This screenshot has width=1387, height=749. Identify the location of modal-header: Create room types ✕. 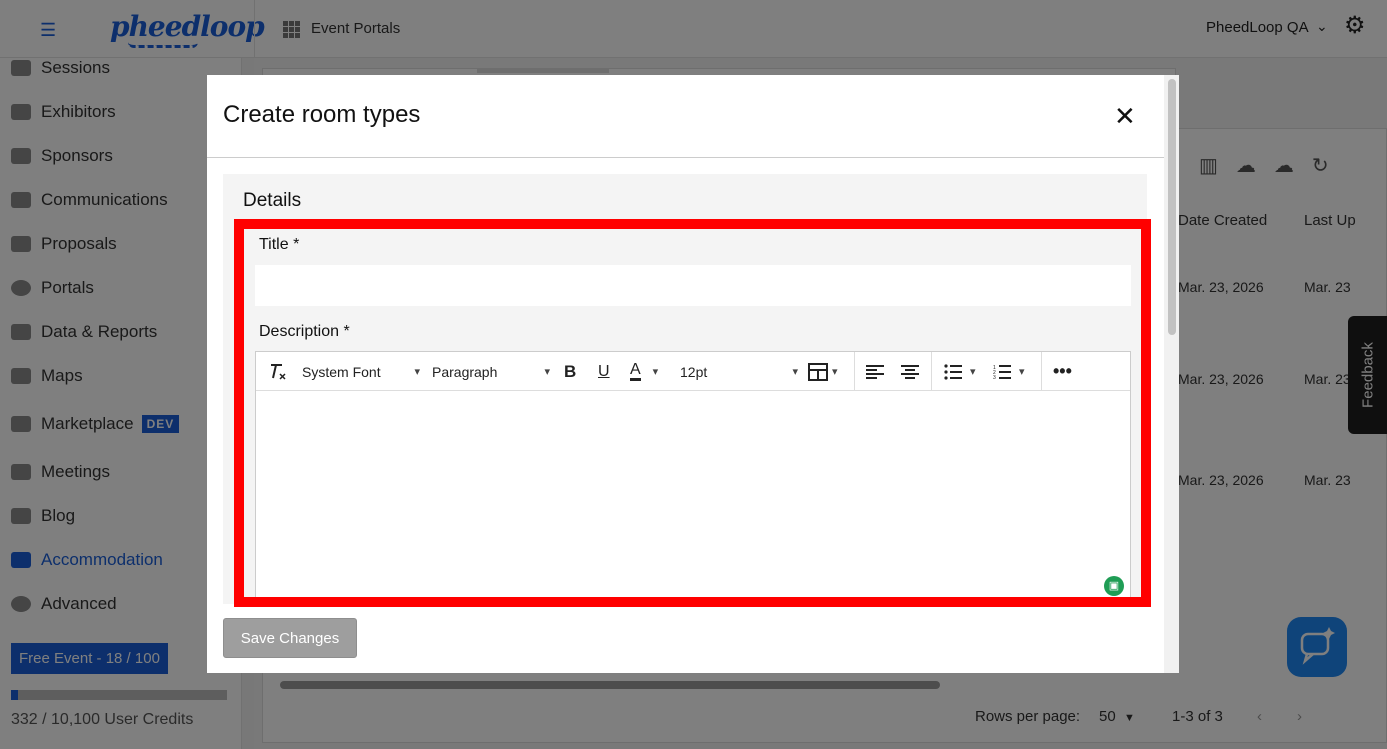
(685, 116).